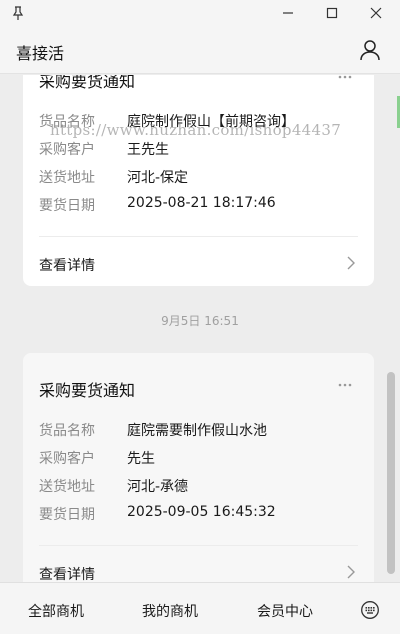 Image resolution: width=400 pixels, height=634 pixels. I want to click on close-icon, so click(376, 13).